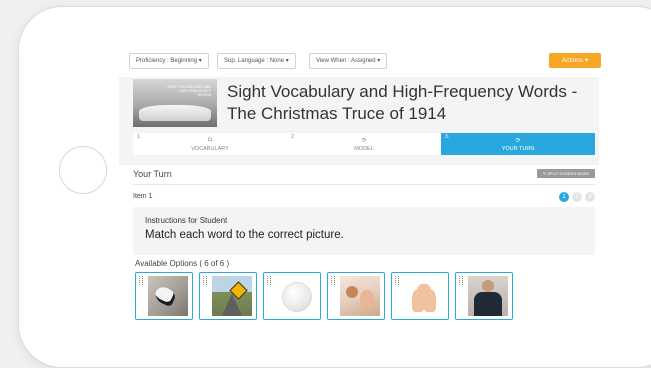  What do you see at coordinates (385, 331) in the screenshot?
I see `bottom-fade` at bounding box center [385, 331].